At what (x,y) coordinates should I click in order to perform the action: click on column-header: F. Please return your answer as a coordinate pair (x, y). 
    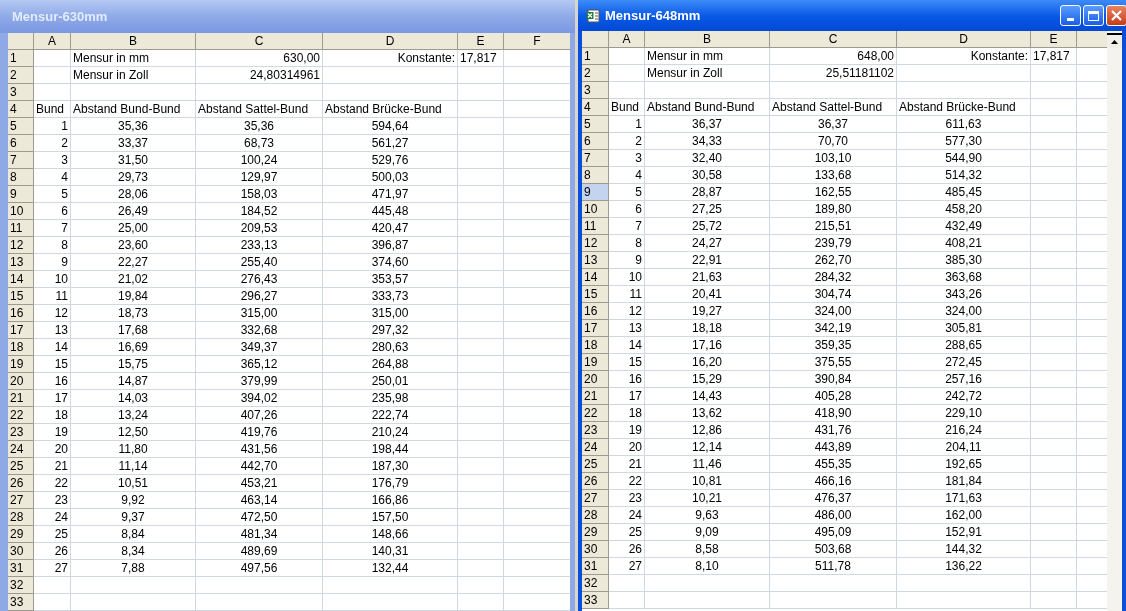
    Looking at the image, I should click on (537, 41).